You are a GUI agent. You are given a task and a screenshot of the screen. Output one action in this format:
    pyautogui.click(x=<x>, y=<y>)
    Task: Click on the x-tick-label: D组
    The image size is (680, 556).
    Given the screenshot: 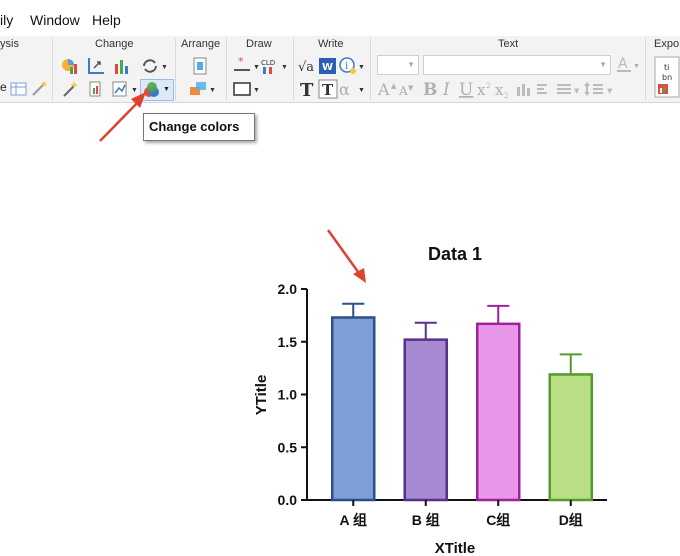 What is the action you would take?
    pyautogui.click(x=571, y=520)
    